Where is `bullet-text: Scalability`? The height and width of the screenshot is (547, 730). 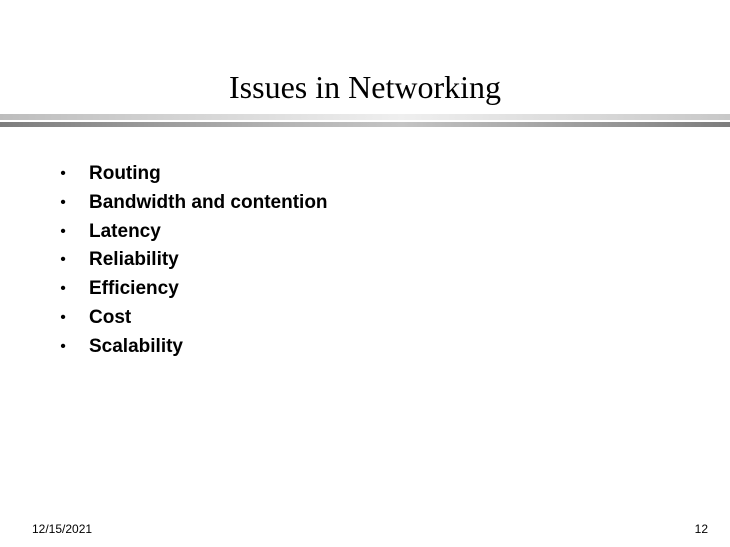
bullet-text: Scalability is located at coordinates (136, 346).